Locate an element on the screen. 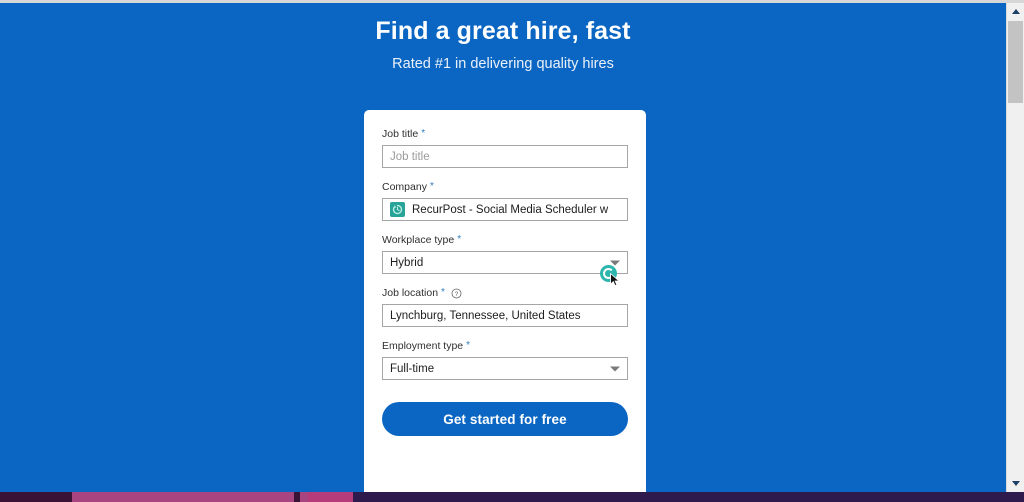 The height and width of the screenshot is (502, 1024). workplace-type-select: Hybrid is located at coordinates (505, 262).